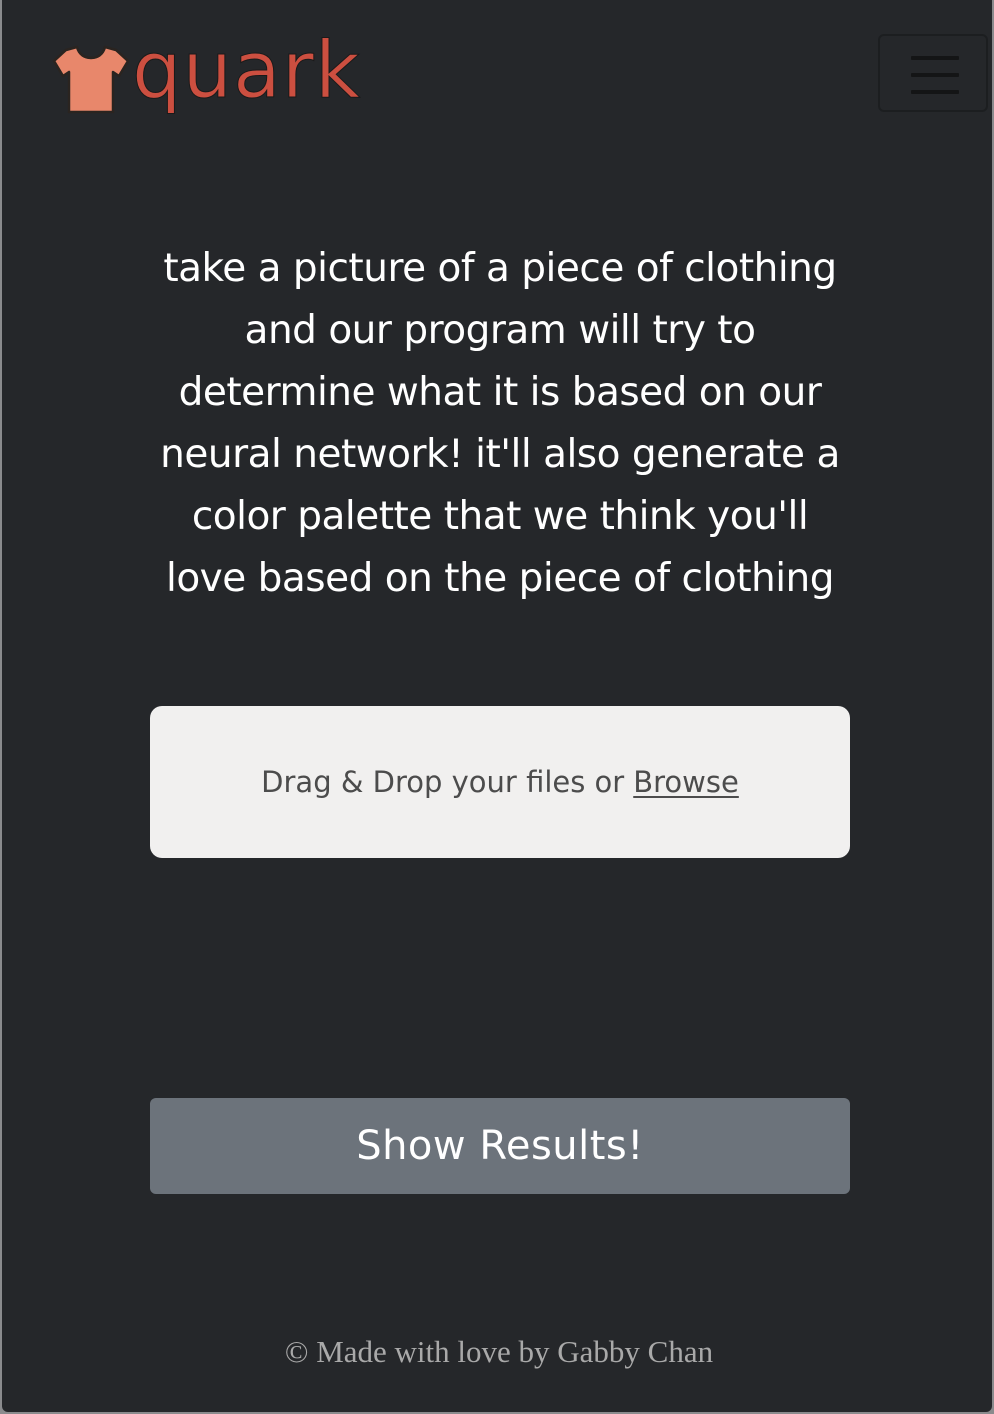  What do you see at coordinates (246, 70) in the screenshot?
I see `brand-name: quark` at bounding box center [246, 70].